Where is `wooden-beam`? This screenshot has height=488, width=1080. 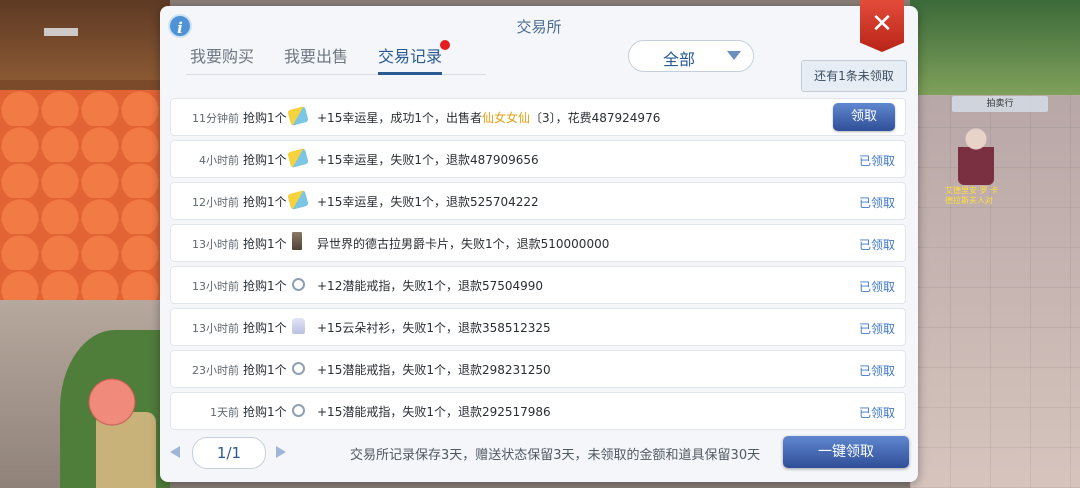
wooden-beam is located at coordinates (85, 41).